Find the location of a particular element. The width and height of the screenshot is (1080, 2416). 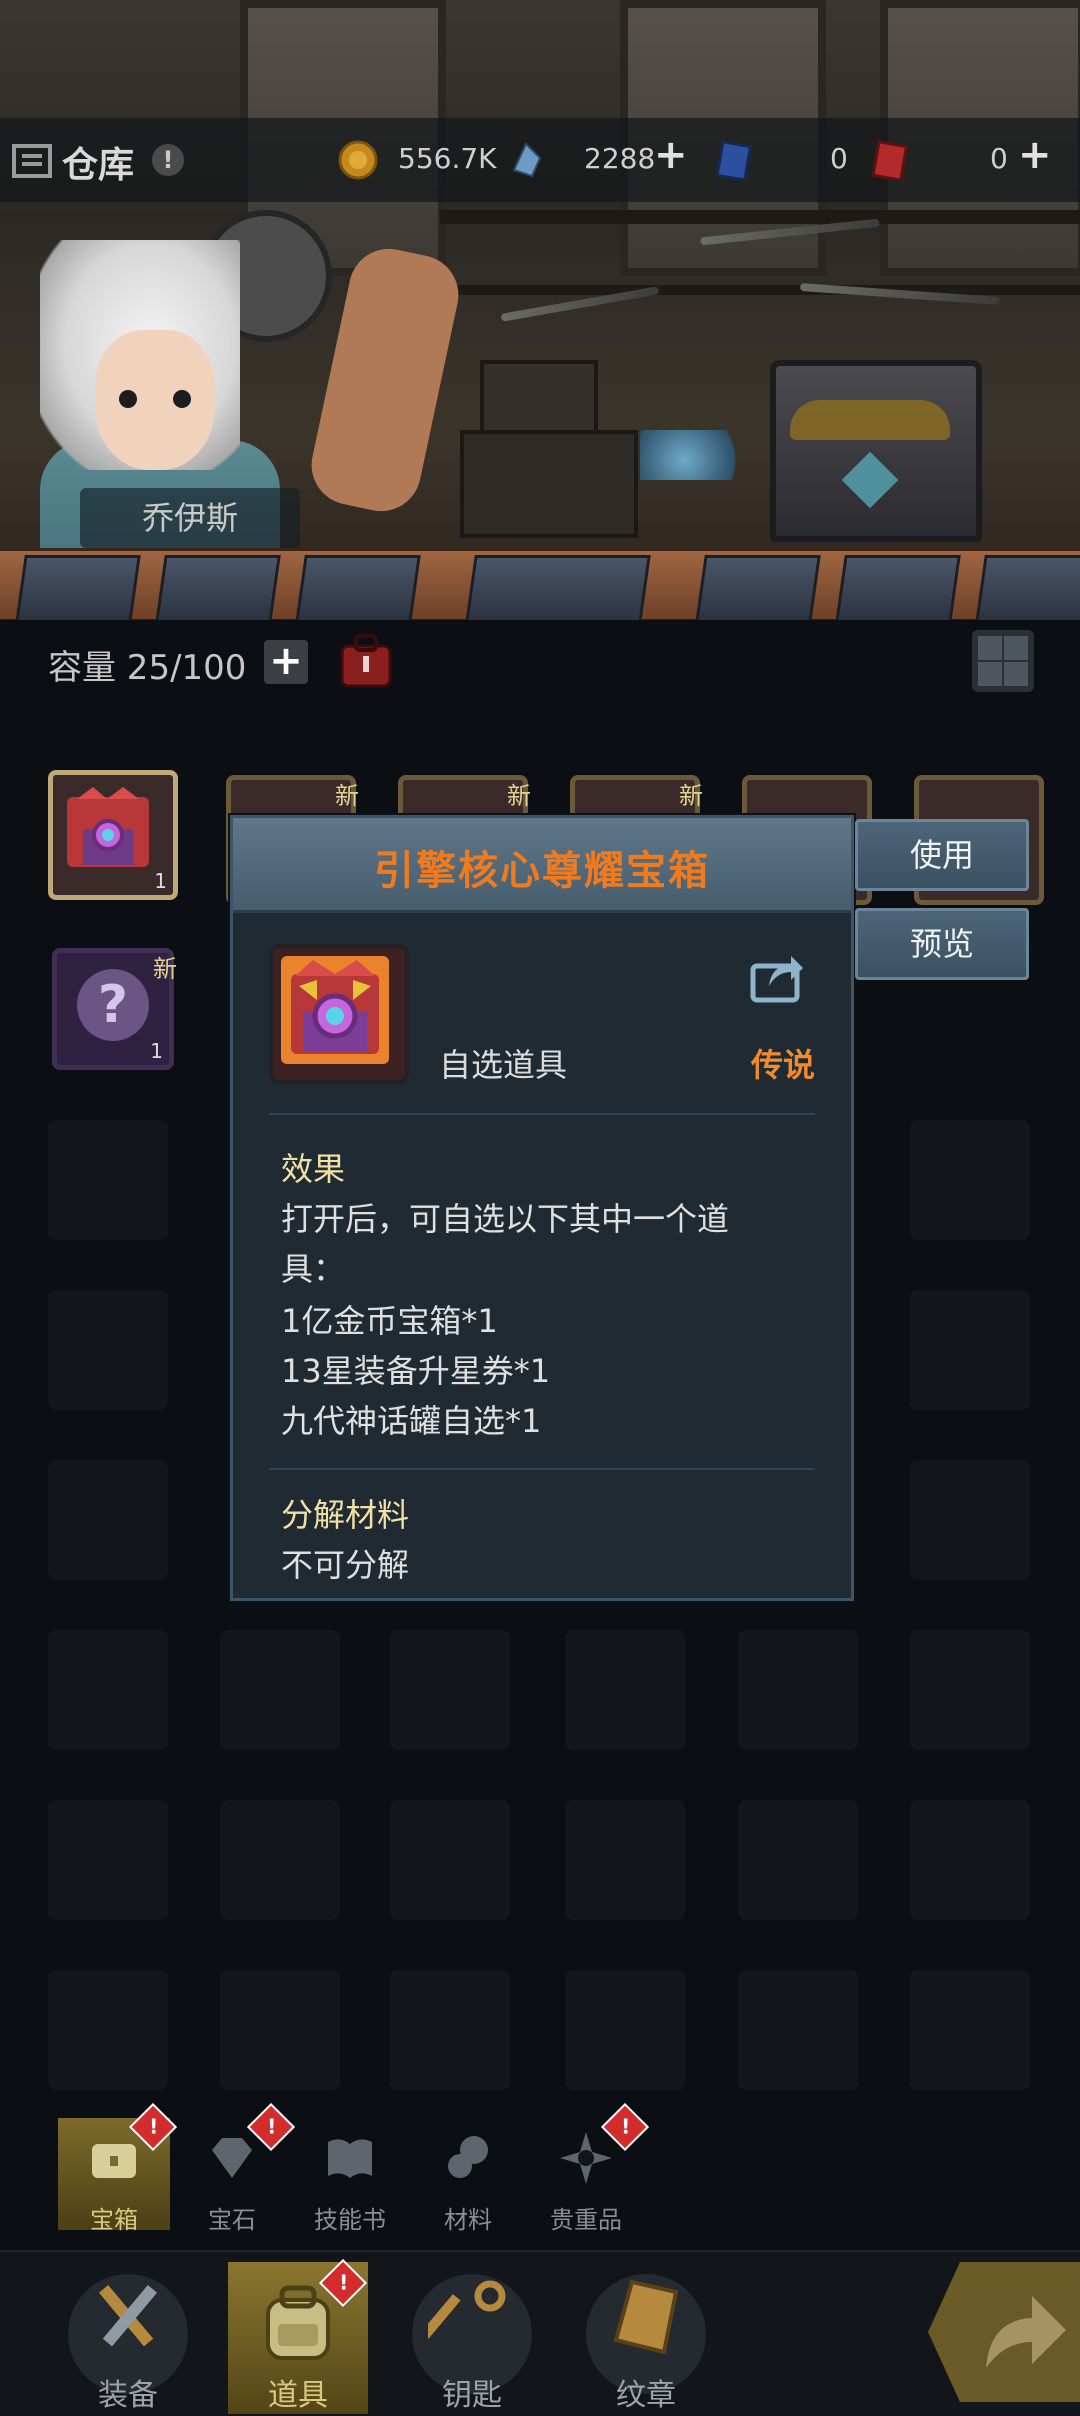

category-label: 宝石 is located at coordinates (232, 2220).